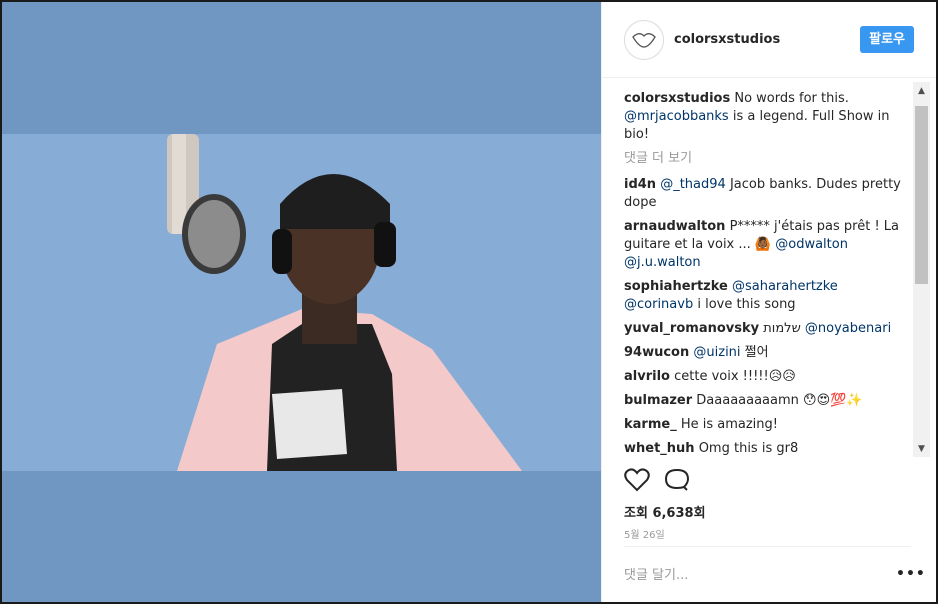 This screenshot has width=938, height=604. I want to click on comment-mention: @uizini, so click(716, 352).